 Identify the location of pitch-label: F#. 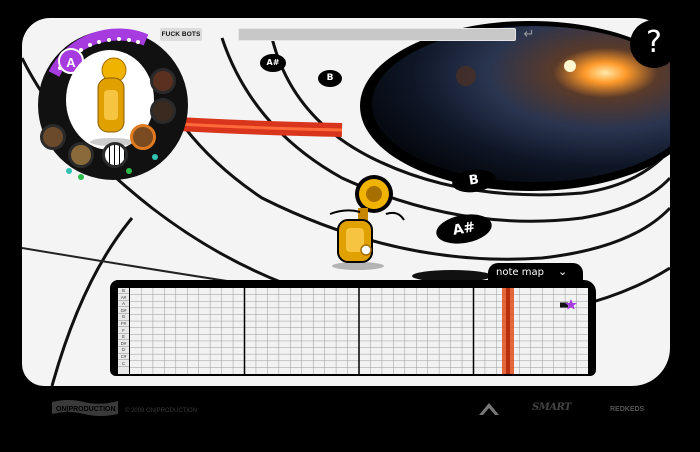
(123, 324).